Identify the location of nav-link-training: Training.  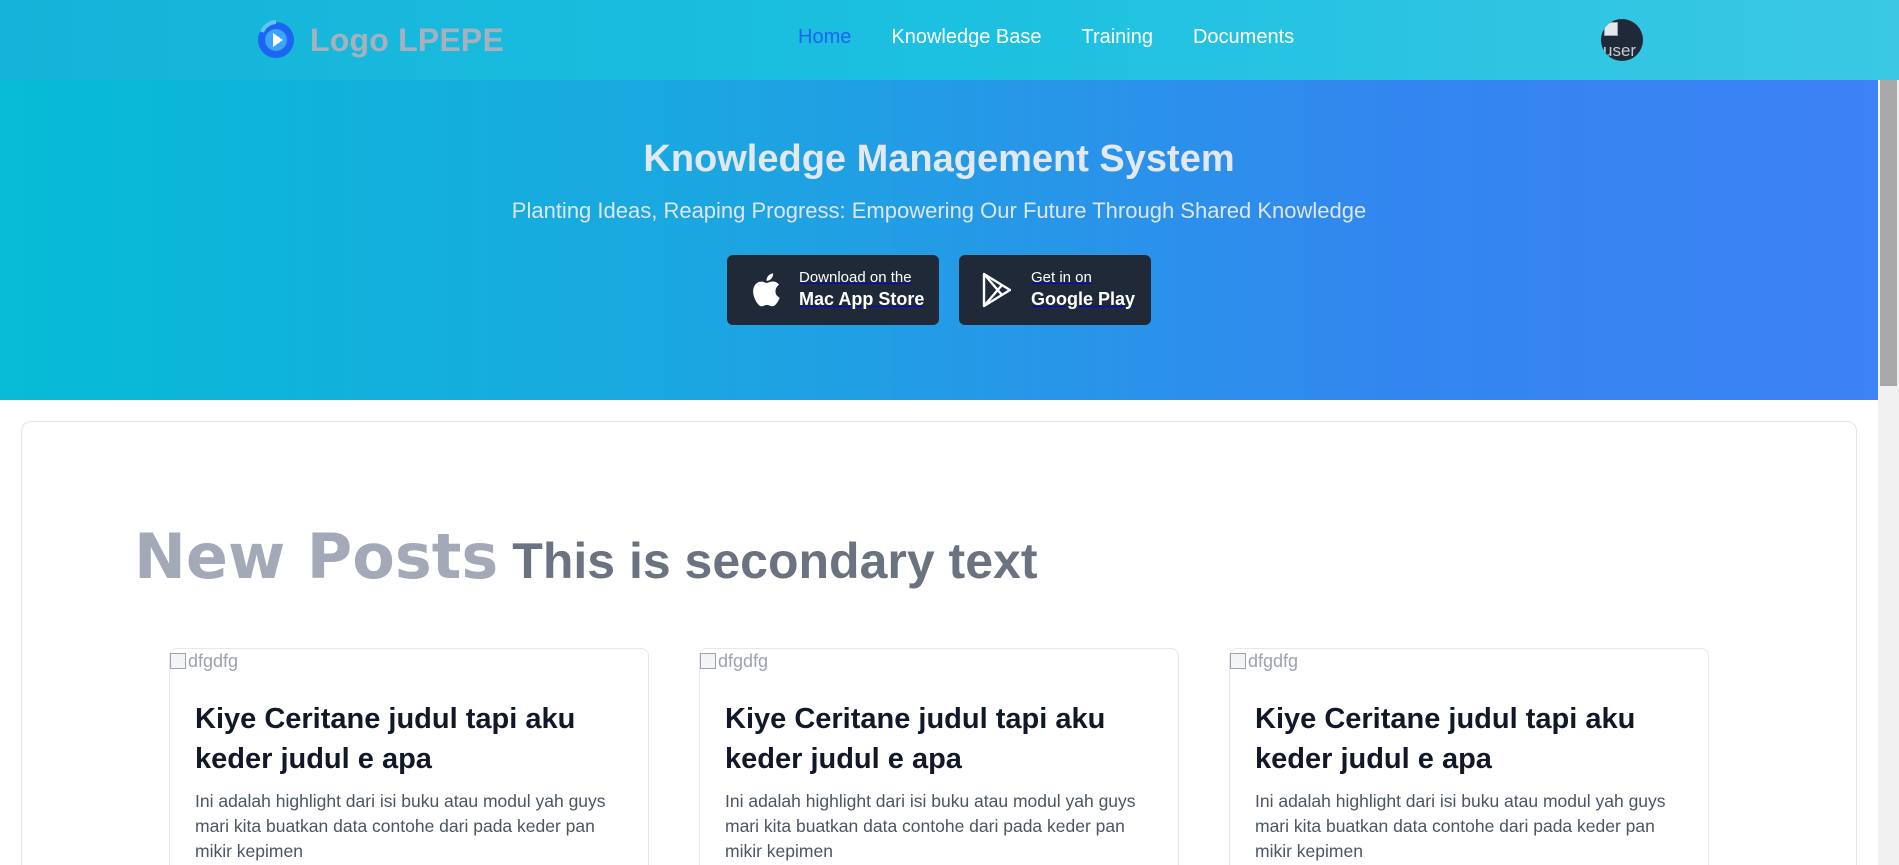
(1117, 37).